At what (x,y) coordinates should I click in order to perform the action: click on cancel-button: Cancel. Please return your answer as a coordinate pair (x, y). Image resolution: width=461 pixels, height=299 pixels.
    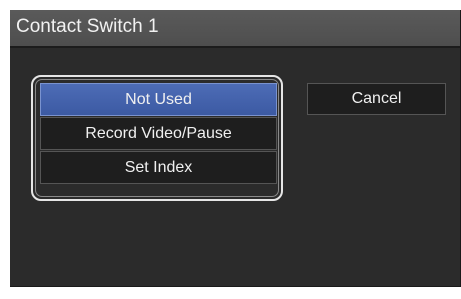
    Looking at the image, I should click on (376, 99).